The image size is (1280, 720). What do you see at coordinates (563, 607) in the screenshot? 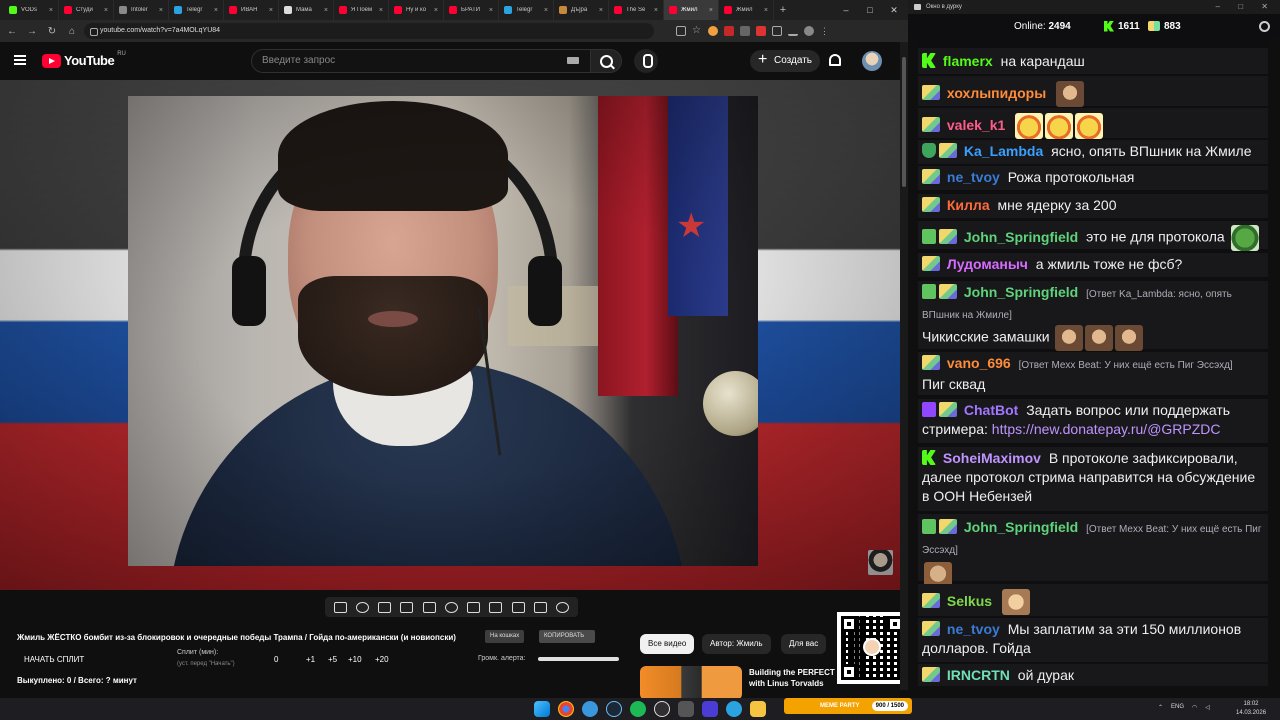
I see `gear-icon` at bounding box center [563, 607].